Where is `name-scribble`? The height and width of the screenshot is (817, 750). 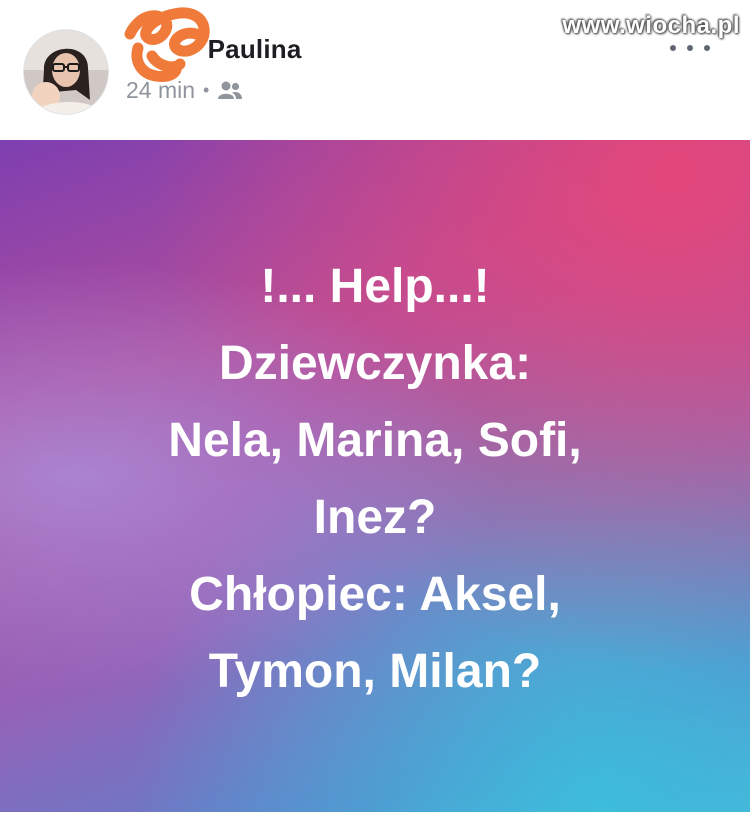 name-scribble is located at coordinates (167, 44).